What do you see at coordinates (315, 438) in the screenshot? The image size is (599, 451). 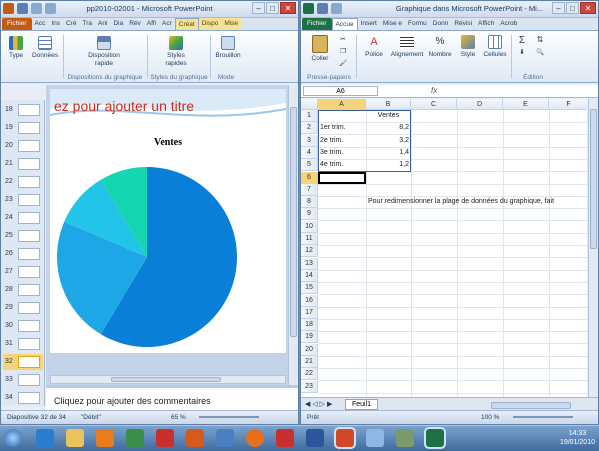 I see `word-icon` at bounding box center [315, 438].